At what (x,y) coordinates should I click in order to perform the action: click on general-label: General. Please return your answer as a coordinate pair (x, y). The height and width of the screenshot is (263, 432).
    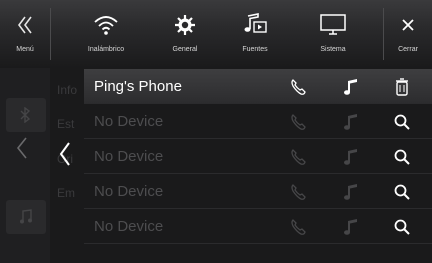
    Looking at the image, I should click on (185, 49).